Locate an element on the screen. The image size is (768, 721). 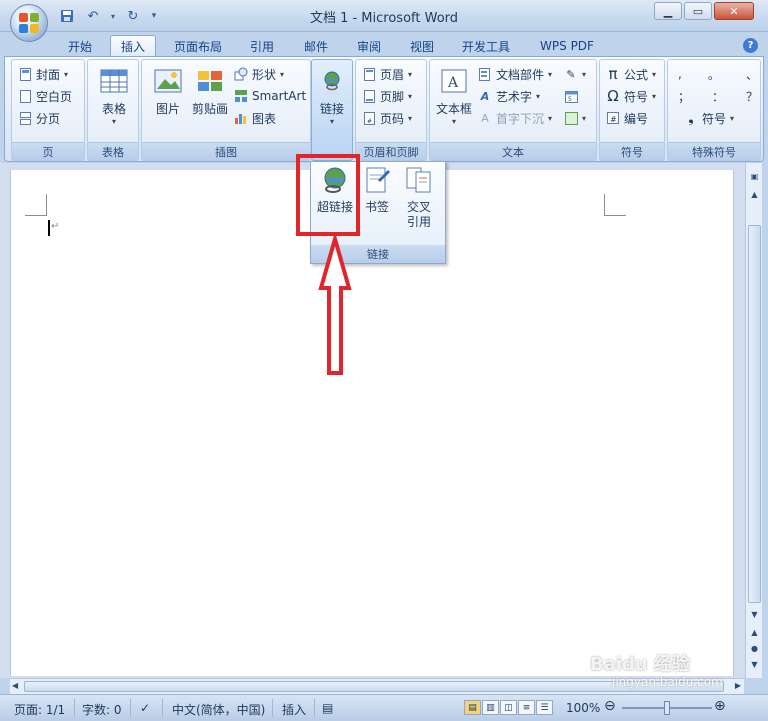
previous-page-icon: ▲ is located at coordinates (754, 632).